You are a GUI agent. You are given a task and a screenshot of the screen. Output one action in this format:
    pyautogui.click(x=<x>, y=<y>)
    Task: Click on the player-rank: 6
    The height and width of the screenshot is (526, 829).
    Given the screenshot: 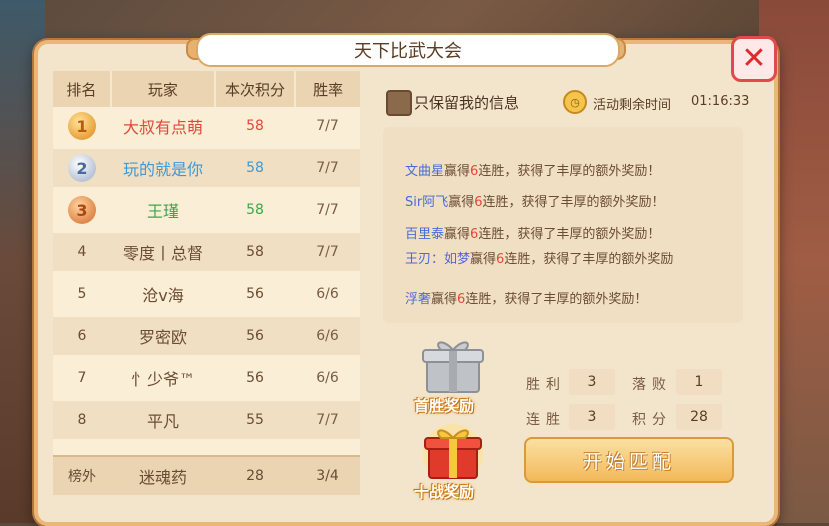 What is the action you would take?
    pyautogui.click(x=82, y=336)
    